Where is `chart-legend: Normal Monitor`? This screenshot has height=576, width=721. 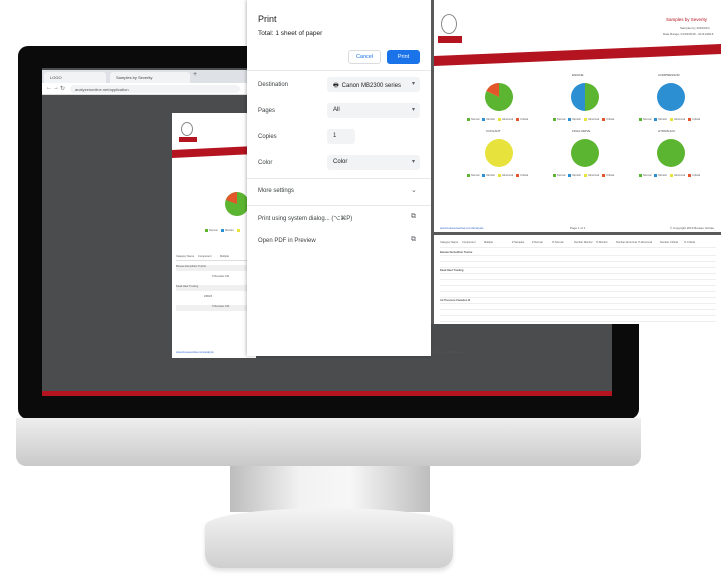 chart-legend: Normal Monitor is located at coordinates (221, 230).